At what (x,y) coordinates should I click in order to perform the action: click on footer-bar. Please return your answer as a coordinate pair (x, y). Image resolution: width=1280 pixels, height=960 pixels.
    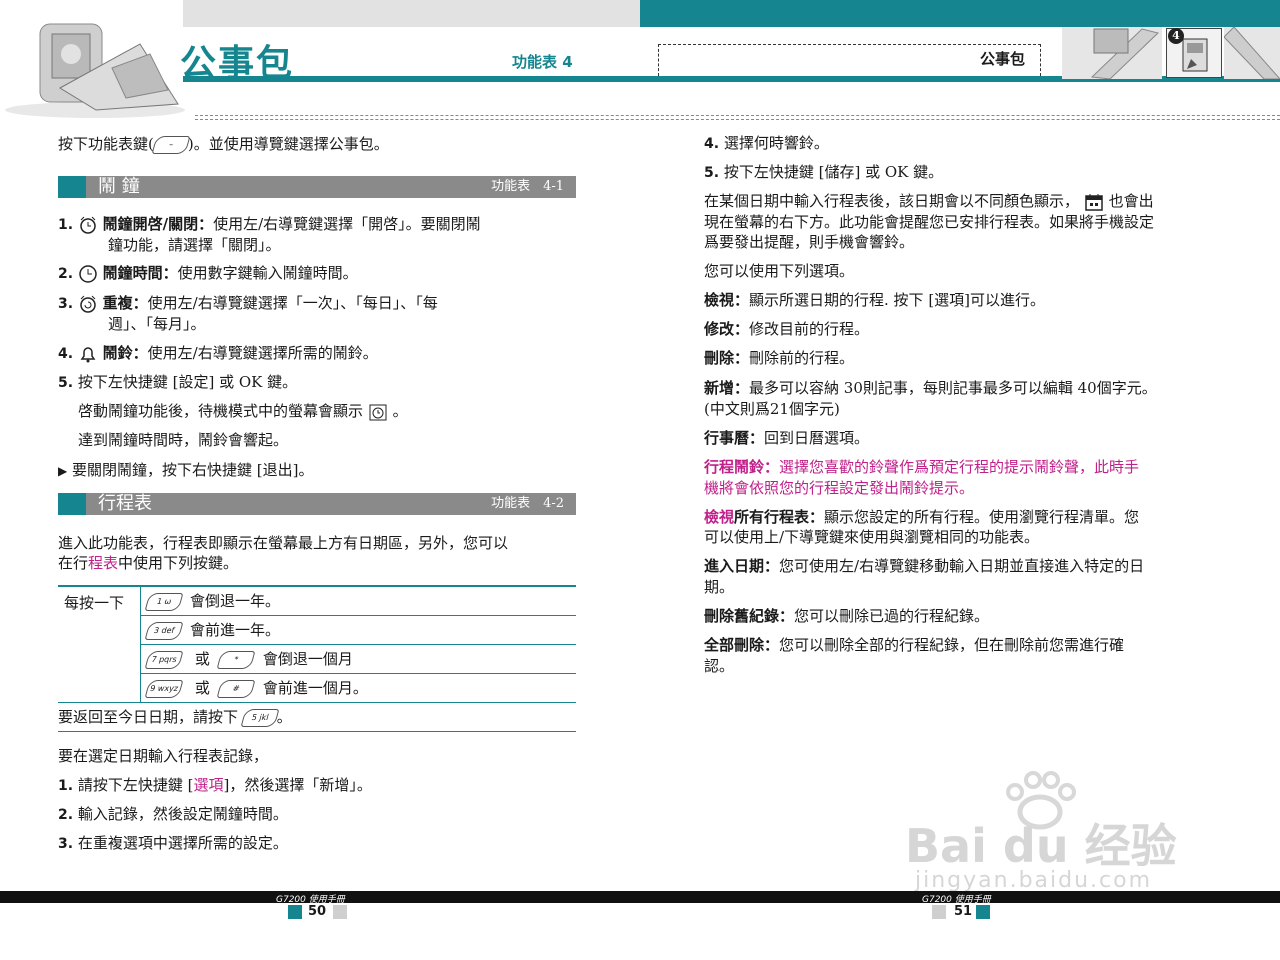
    Looking at the image, I should click on (640, 897).